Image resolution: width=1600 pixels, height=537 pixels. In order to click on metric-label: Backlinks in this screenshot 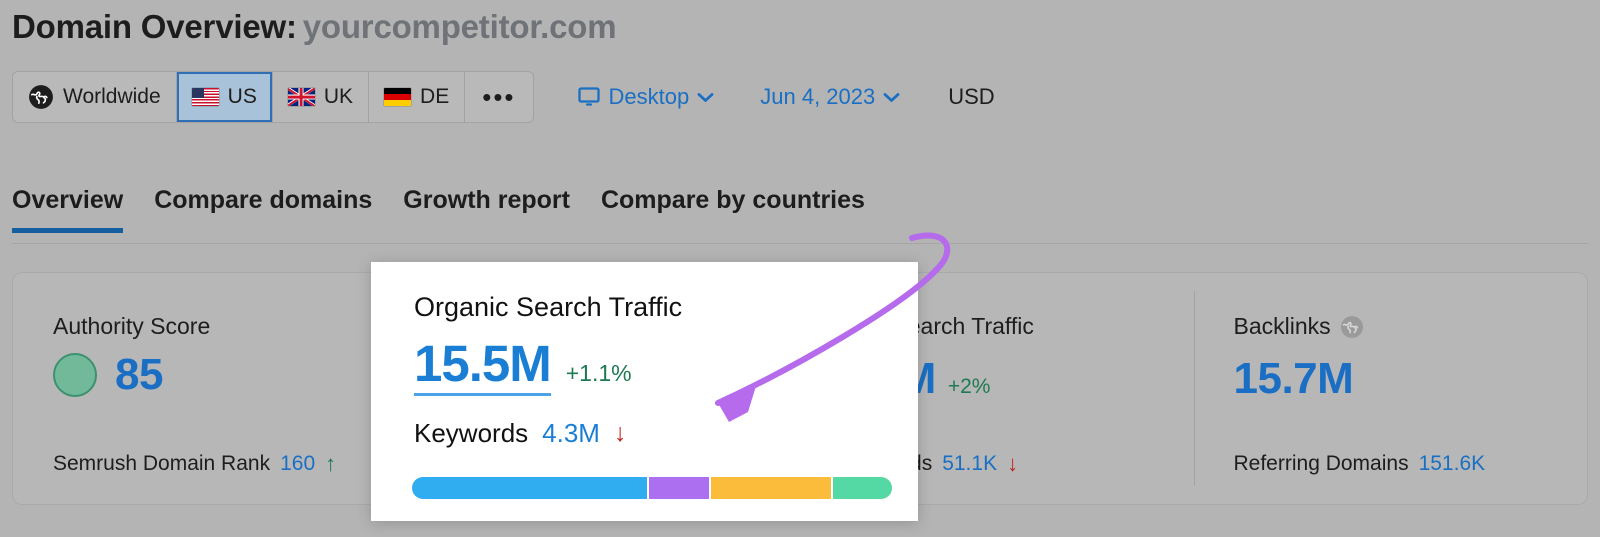, I will do `click(1411, 326)`.